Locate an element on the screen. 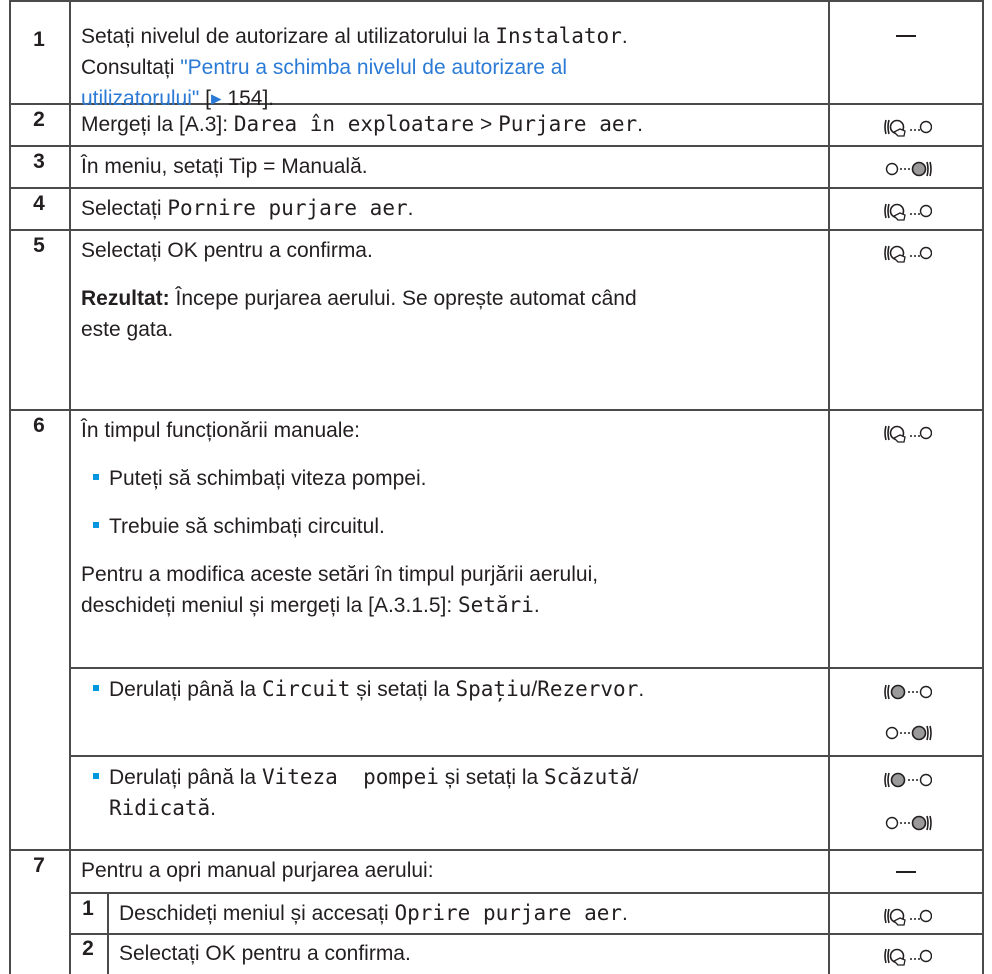  step-text: În timpul funcționării manuale: is located at coordinates (220, 430).